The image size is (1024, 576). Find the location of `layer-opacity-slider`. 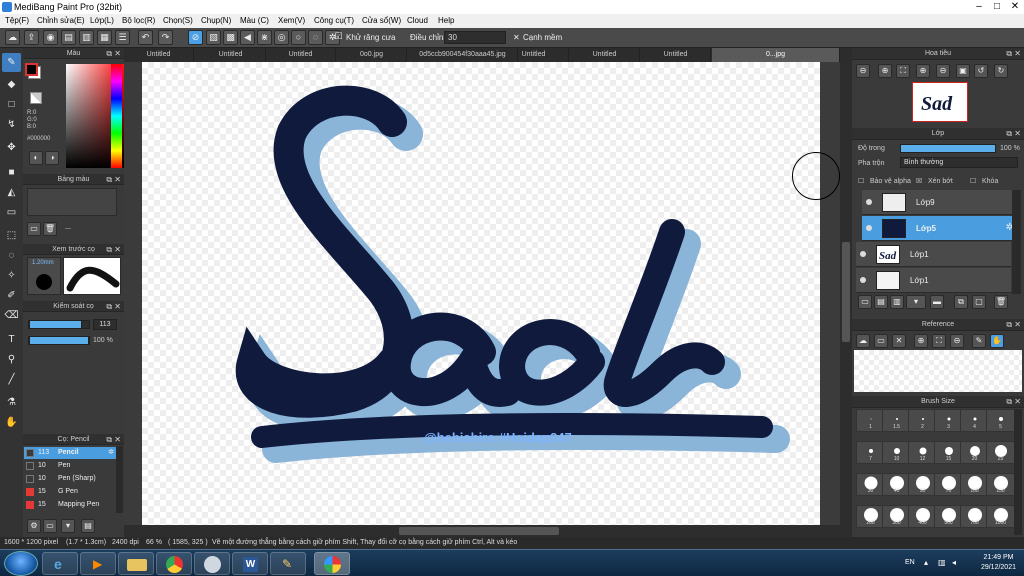

layer-opacity-slider is located at coordinates (948, 148).